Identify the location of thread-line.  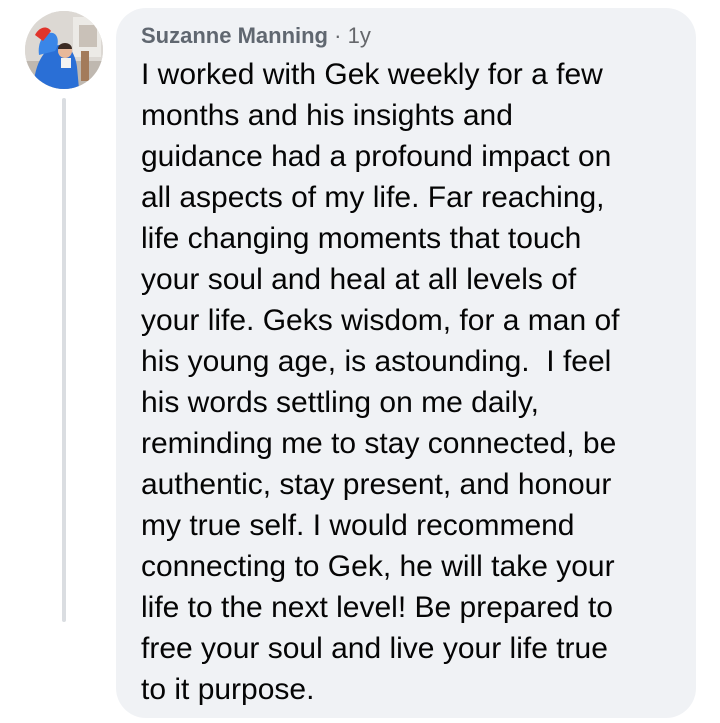
(64, 360).